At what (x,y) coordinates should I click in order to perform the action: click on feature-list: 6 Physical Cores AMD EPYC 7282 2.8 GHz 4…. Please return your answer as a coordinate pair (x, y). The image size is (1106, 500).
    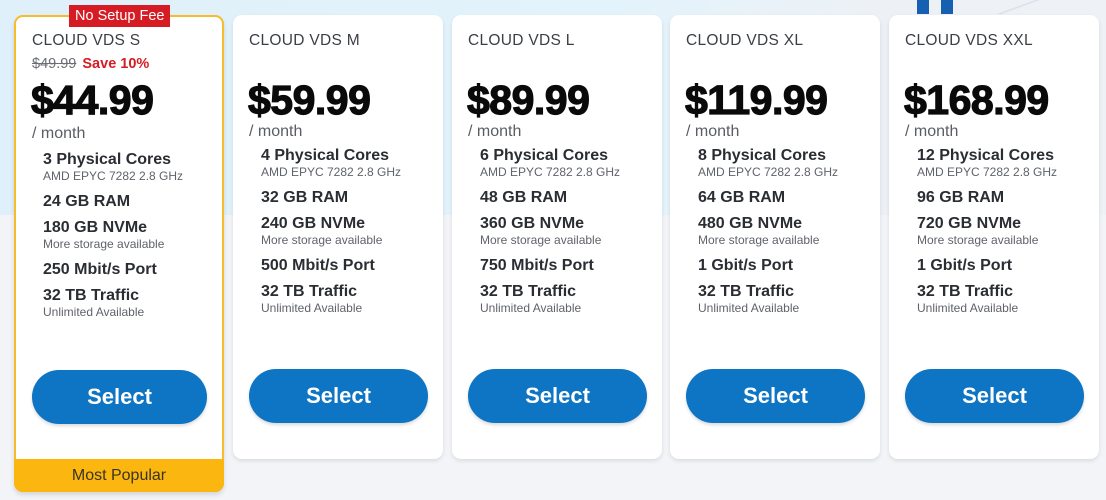
    Looking at the image, I should click on (567, 232).